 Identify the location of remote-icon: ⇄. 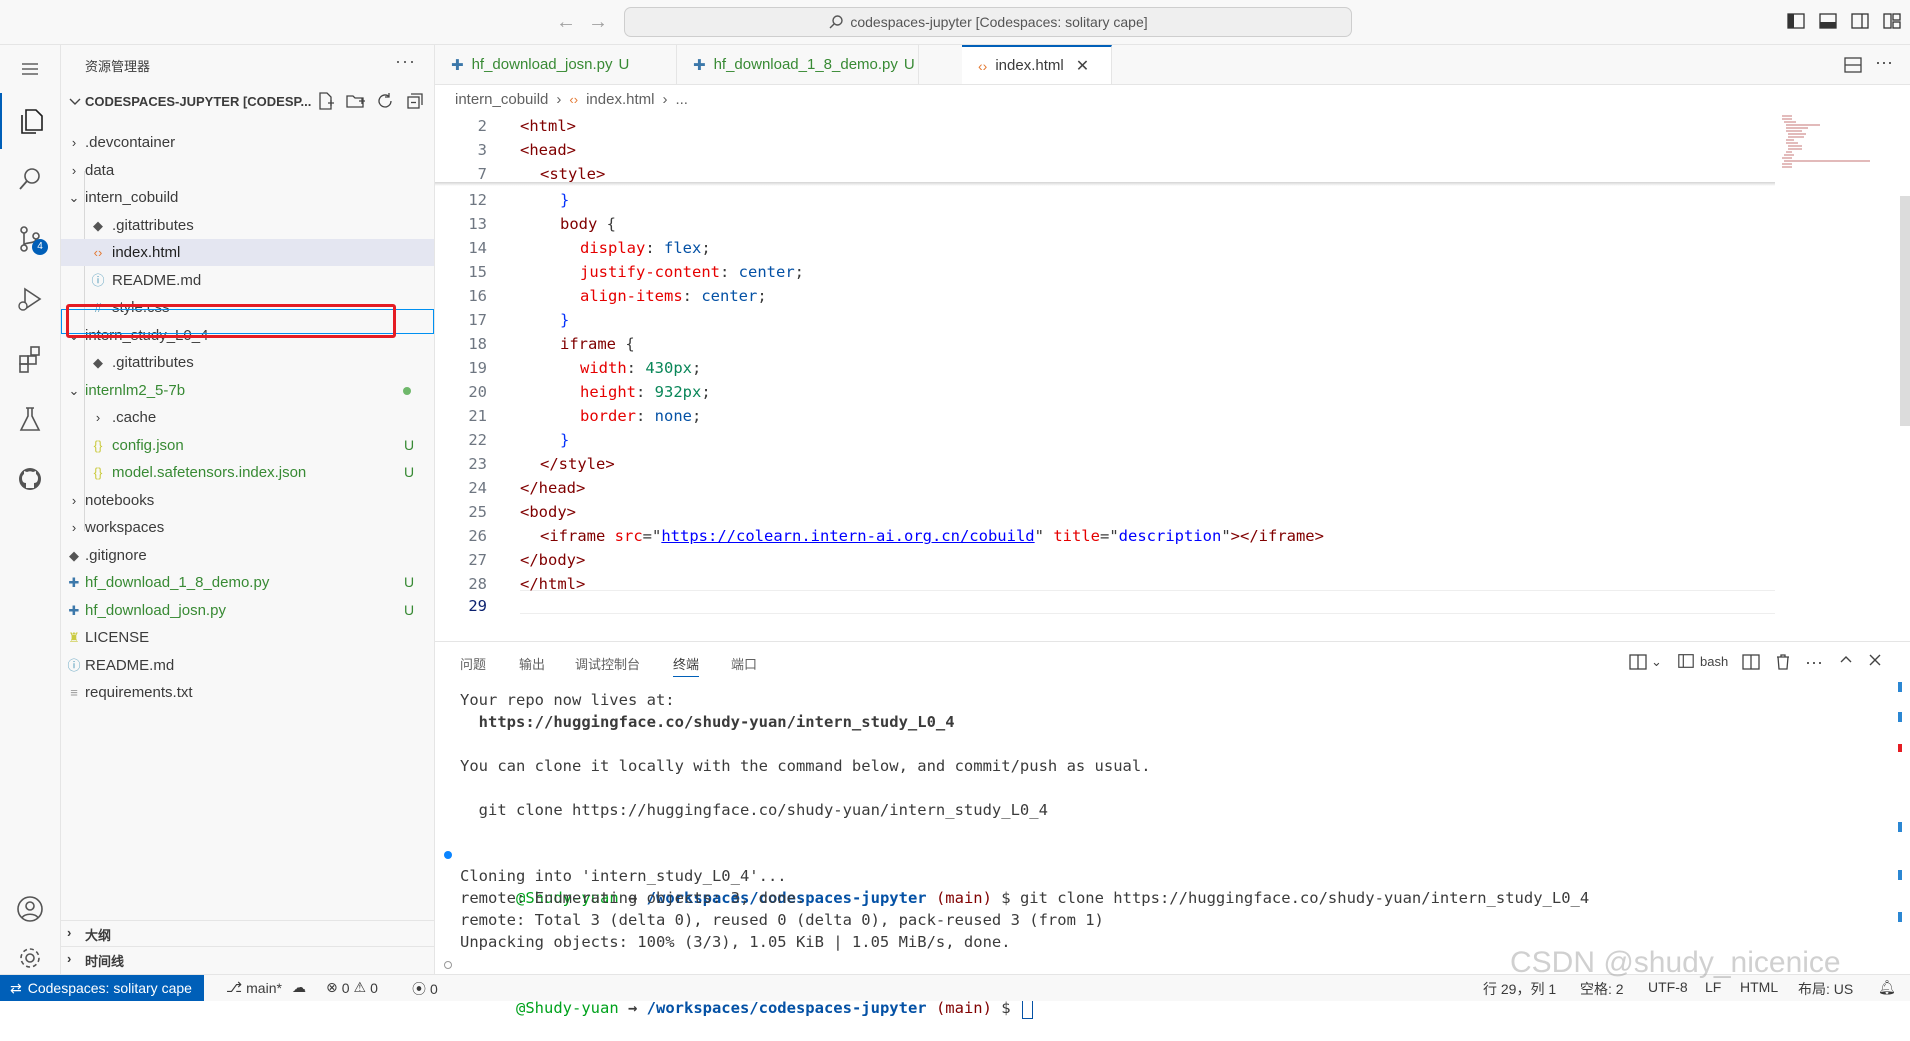
(16, 987).